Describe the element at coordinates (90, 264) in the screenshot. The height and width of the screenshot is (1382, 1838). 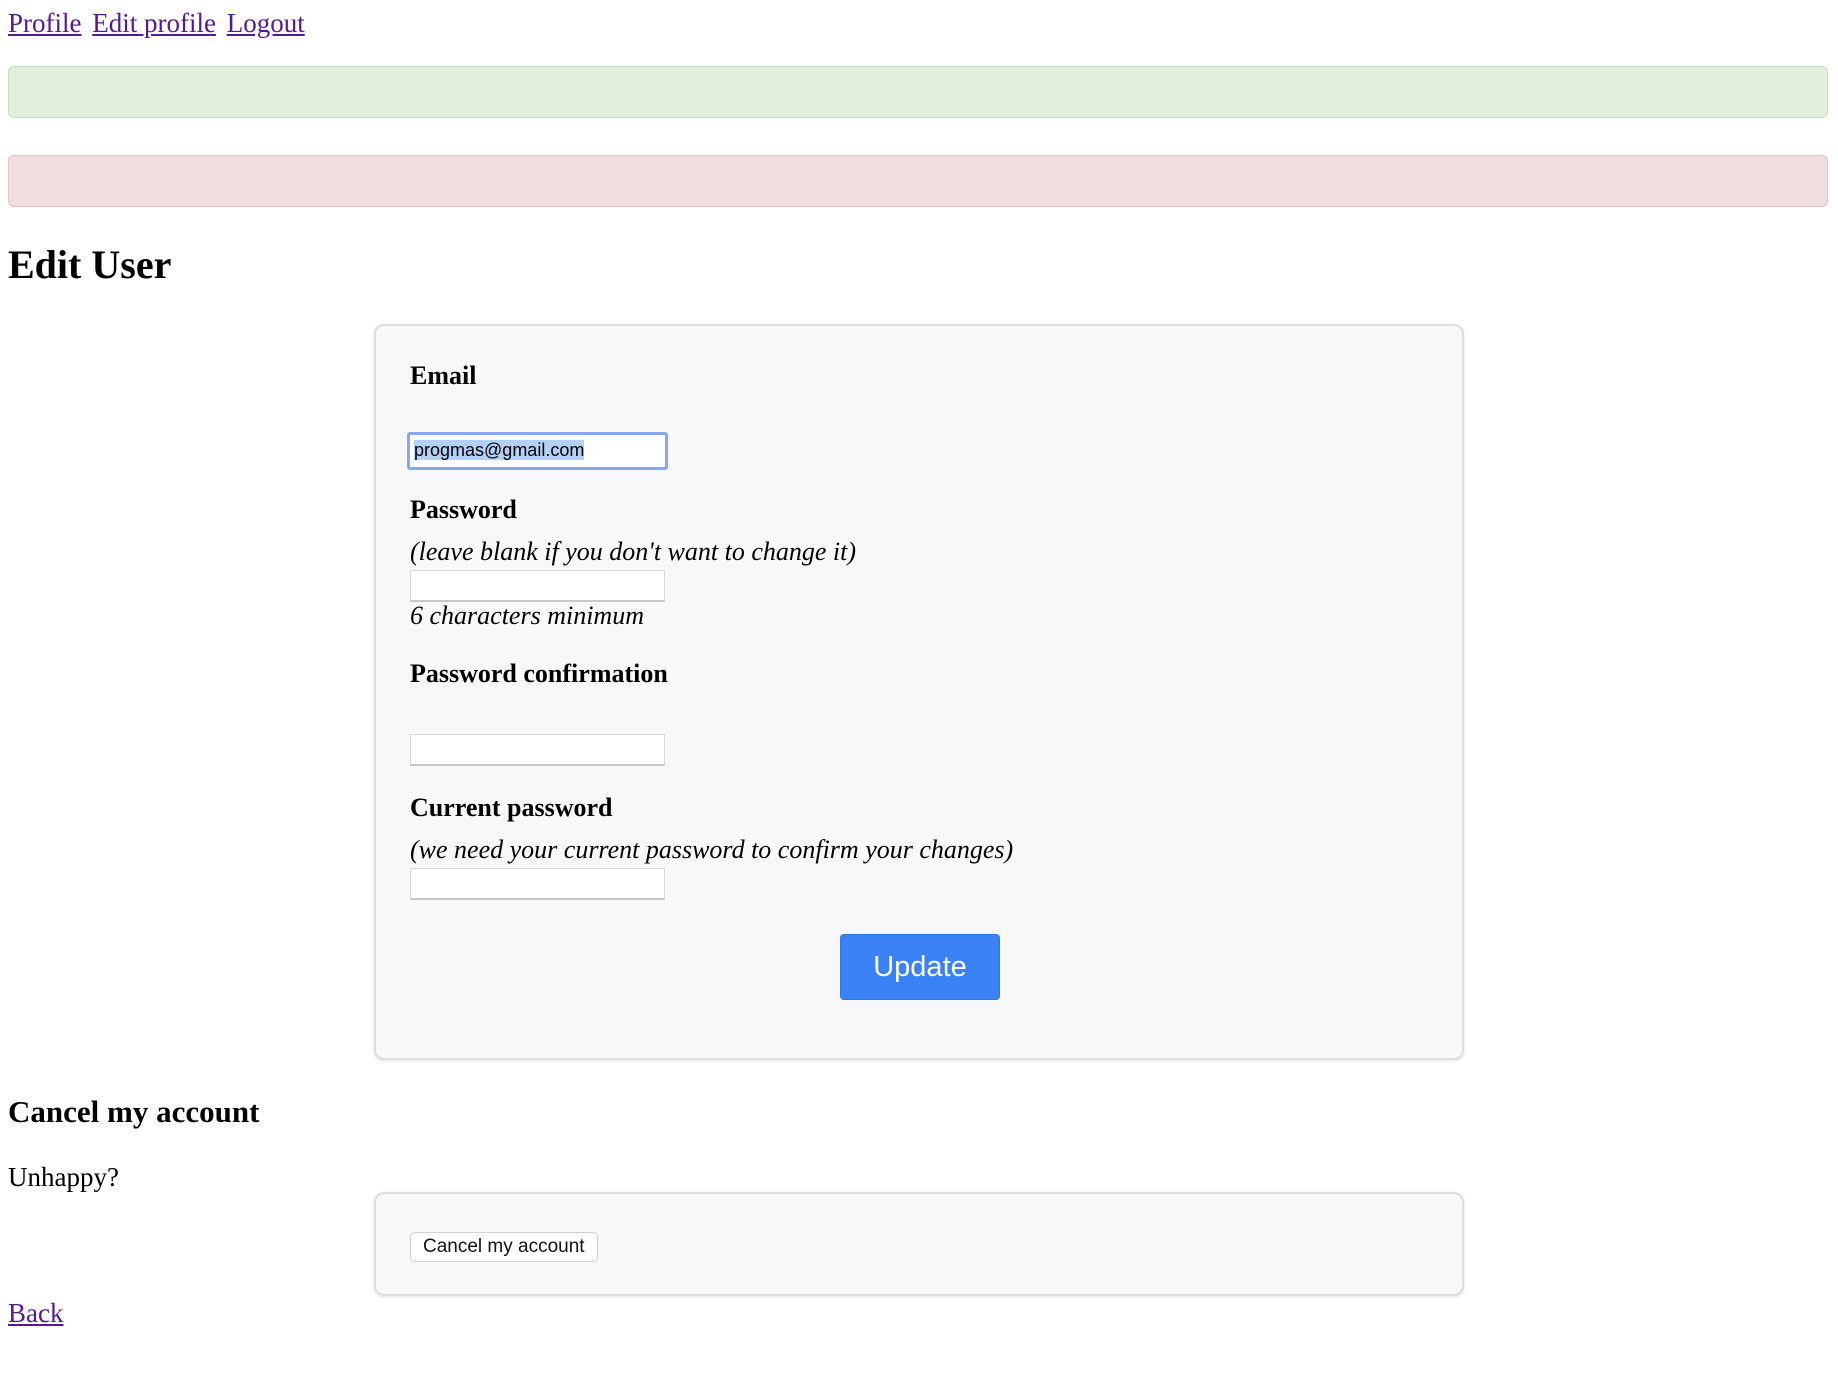
I see `page-title: Edit User` at that location.